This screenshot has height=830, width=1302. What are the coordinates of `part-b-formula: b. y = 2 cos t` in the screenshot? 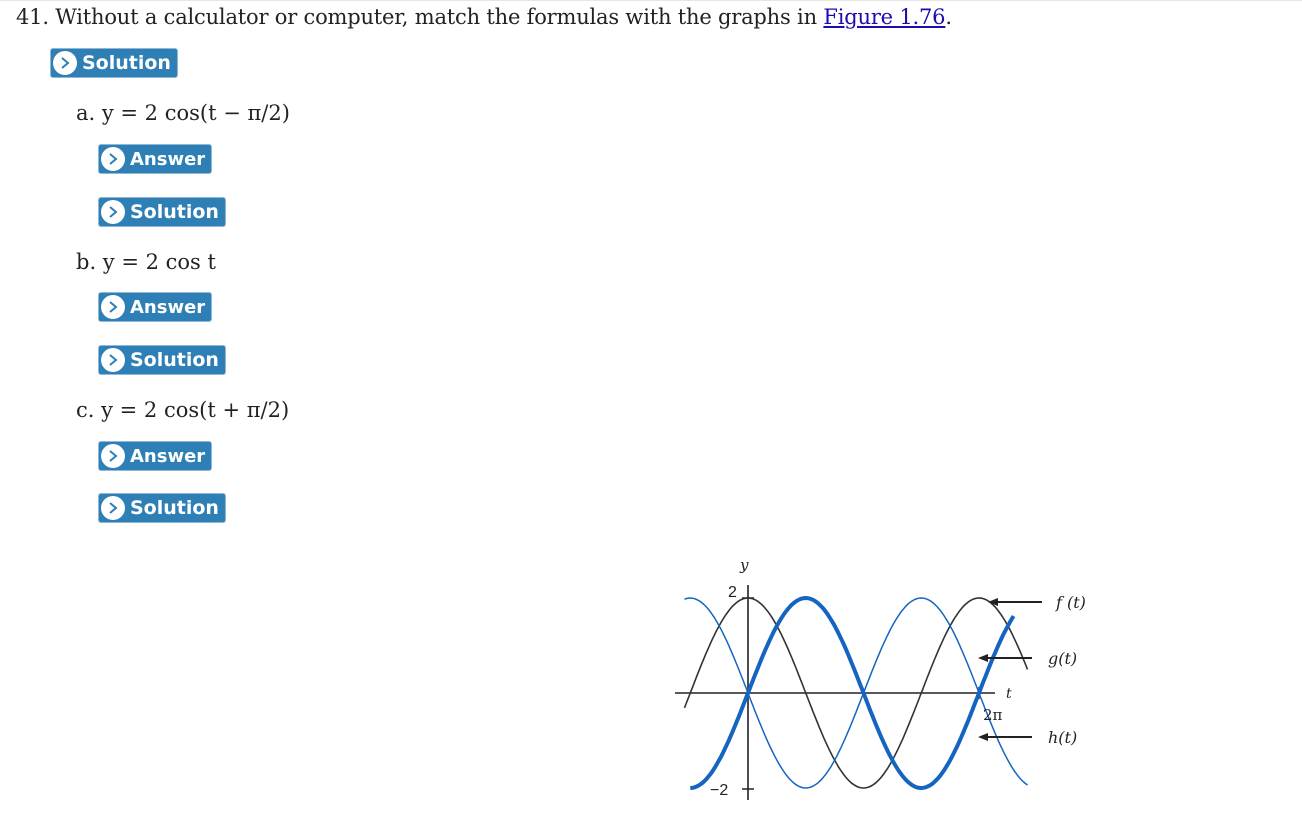 It's located at (146, 262).